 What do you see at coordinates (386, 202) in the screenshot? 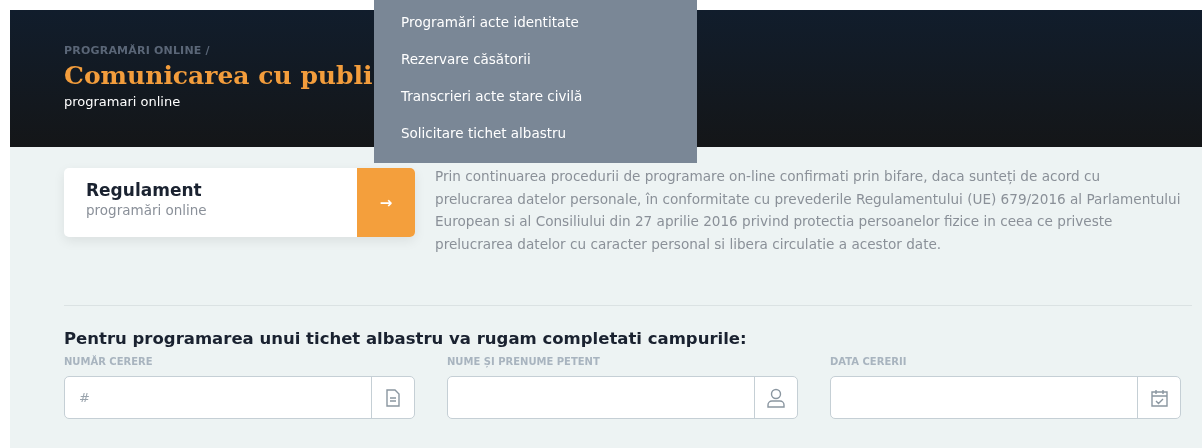
I see `arrow-button: →` at bounding box center [386, 202].